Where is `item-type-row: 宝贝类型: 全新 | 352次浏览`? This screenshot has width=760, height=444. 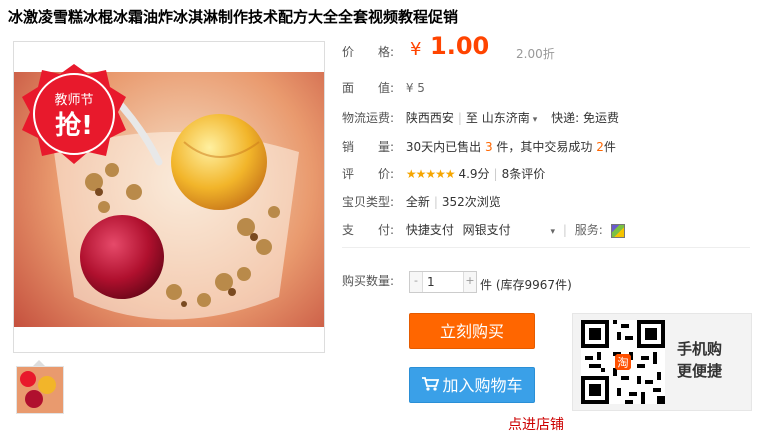
item-type-row: 宝贝类型: 全新 | 352次浏览 is located at coordinates (421, 202).